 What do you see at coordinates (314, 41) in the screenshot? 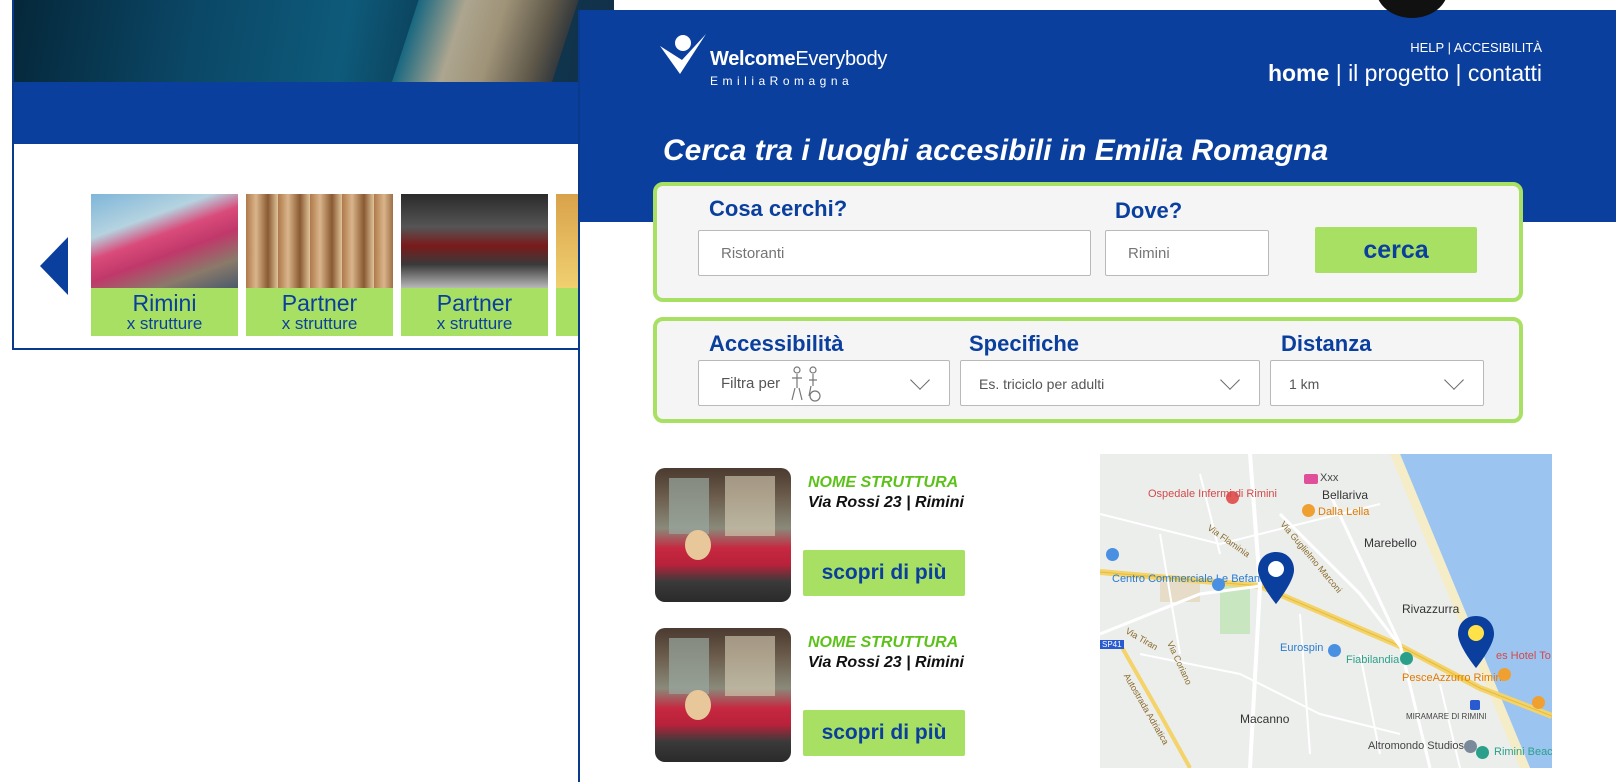
I see `hero-aerial-photo` at bounding box center [314, 41].